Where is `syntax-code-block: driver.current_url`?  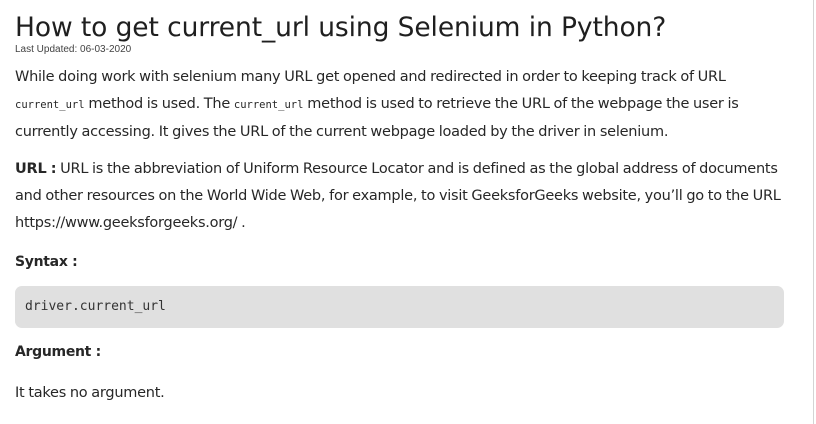 syntax-code-block: driver.current_url is located at coordinates (399, 307).